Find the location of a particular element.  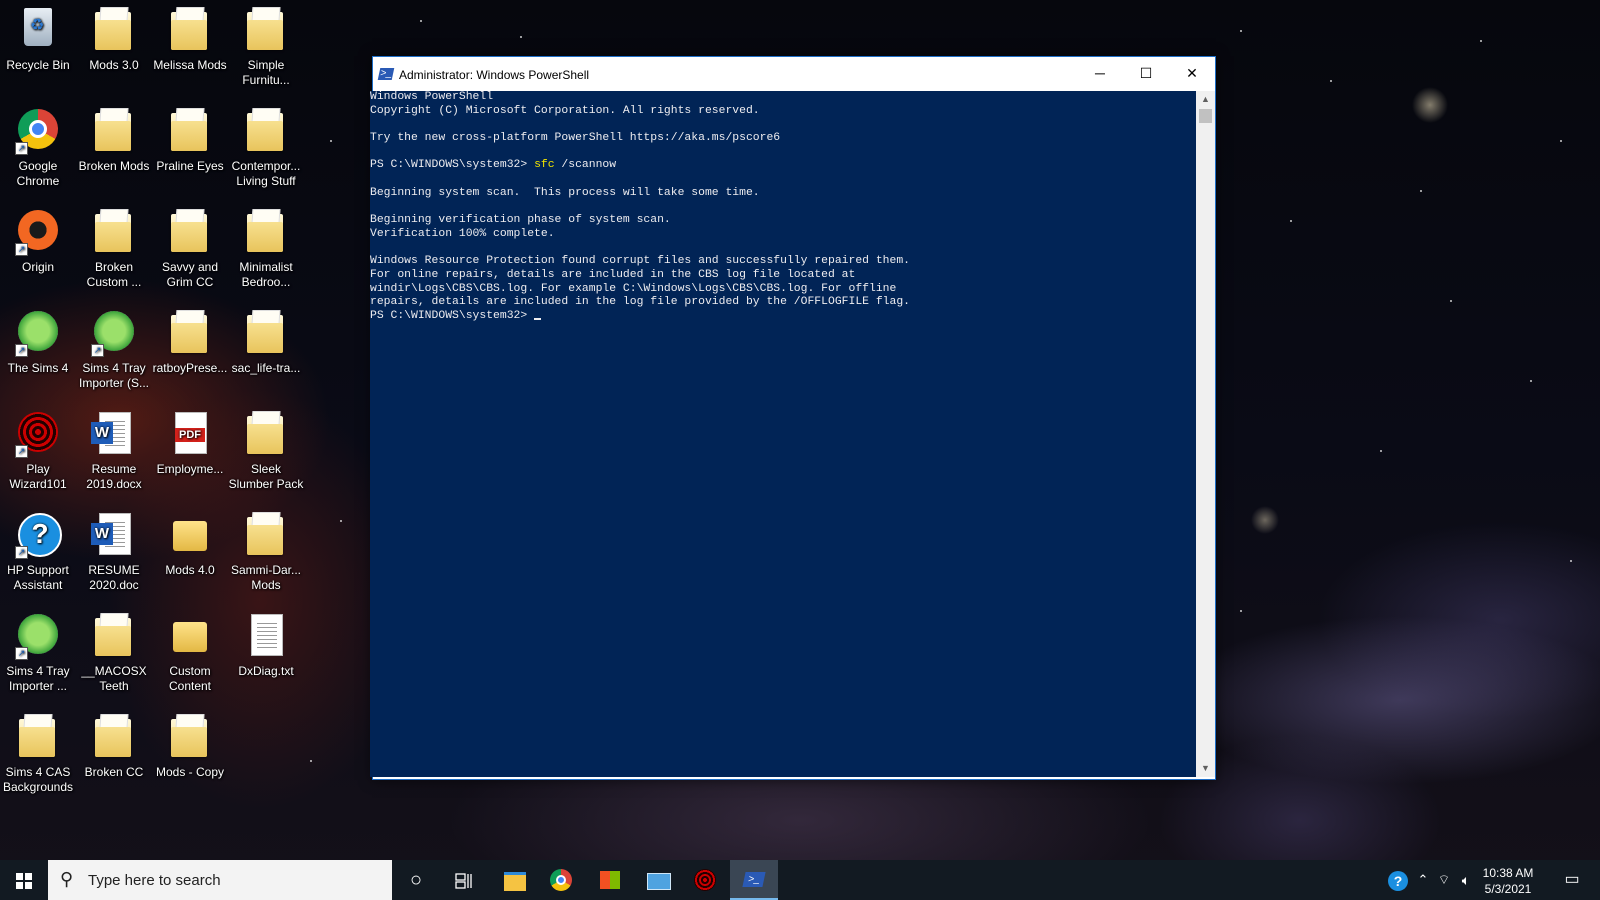

desktop-icon-recycle-bin: Recycle Bin is located at coordinates (38, 36).